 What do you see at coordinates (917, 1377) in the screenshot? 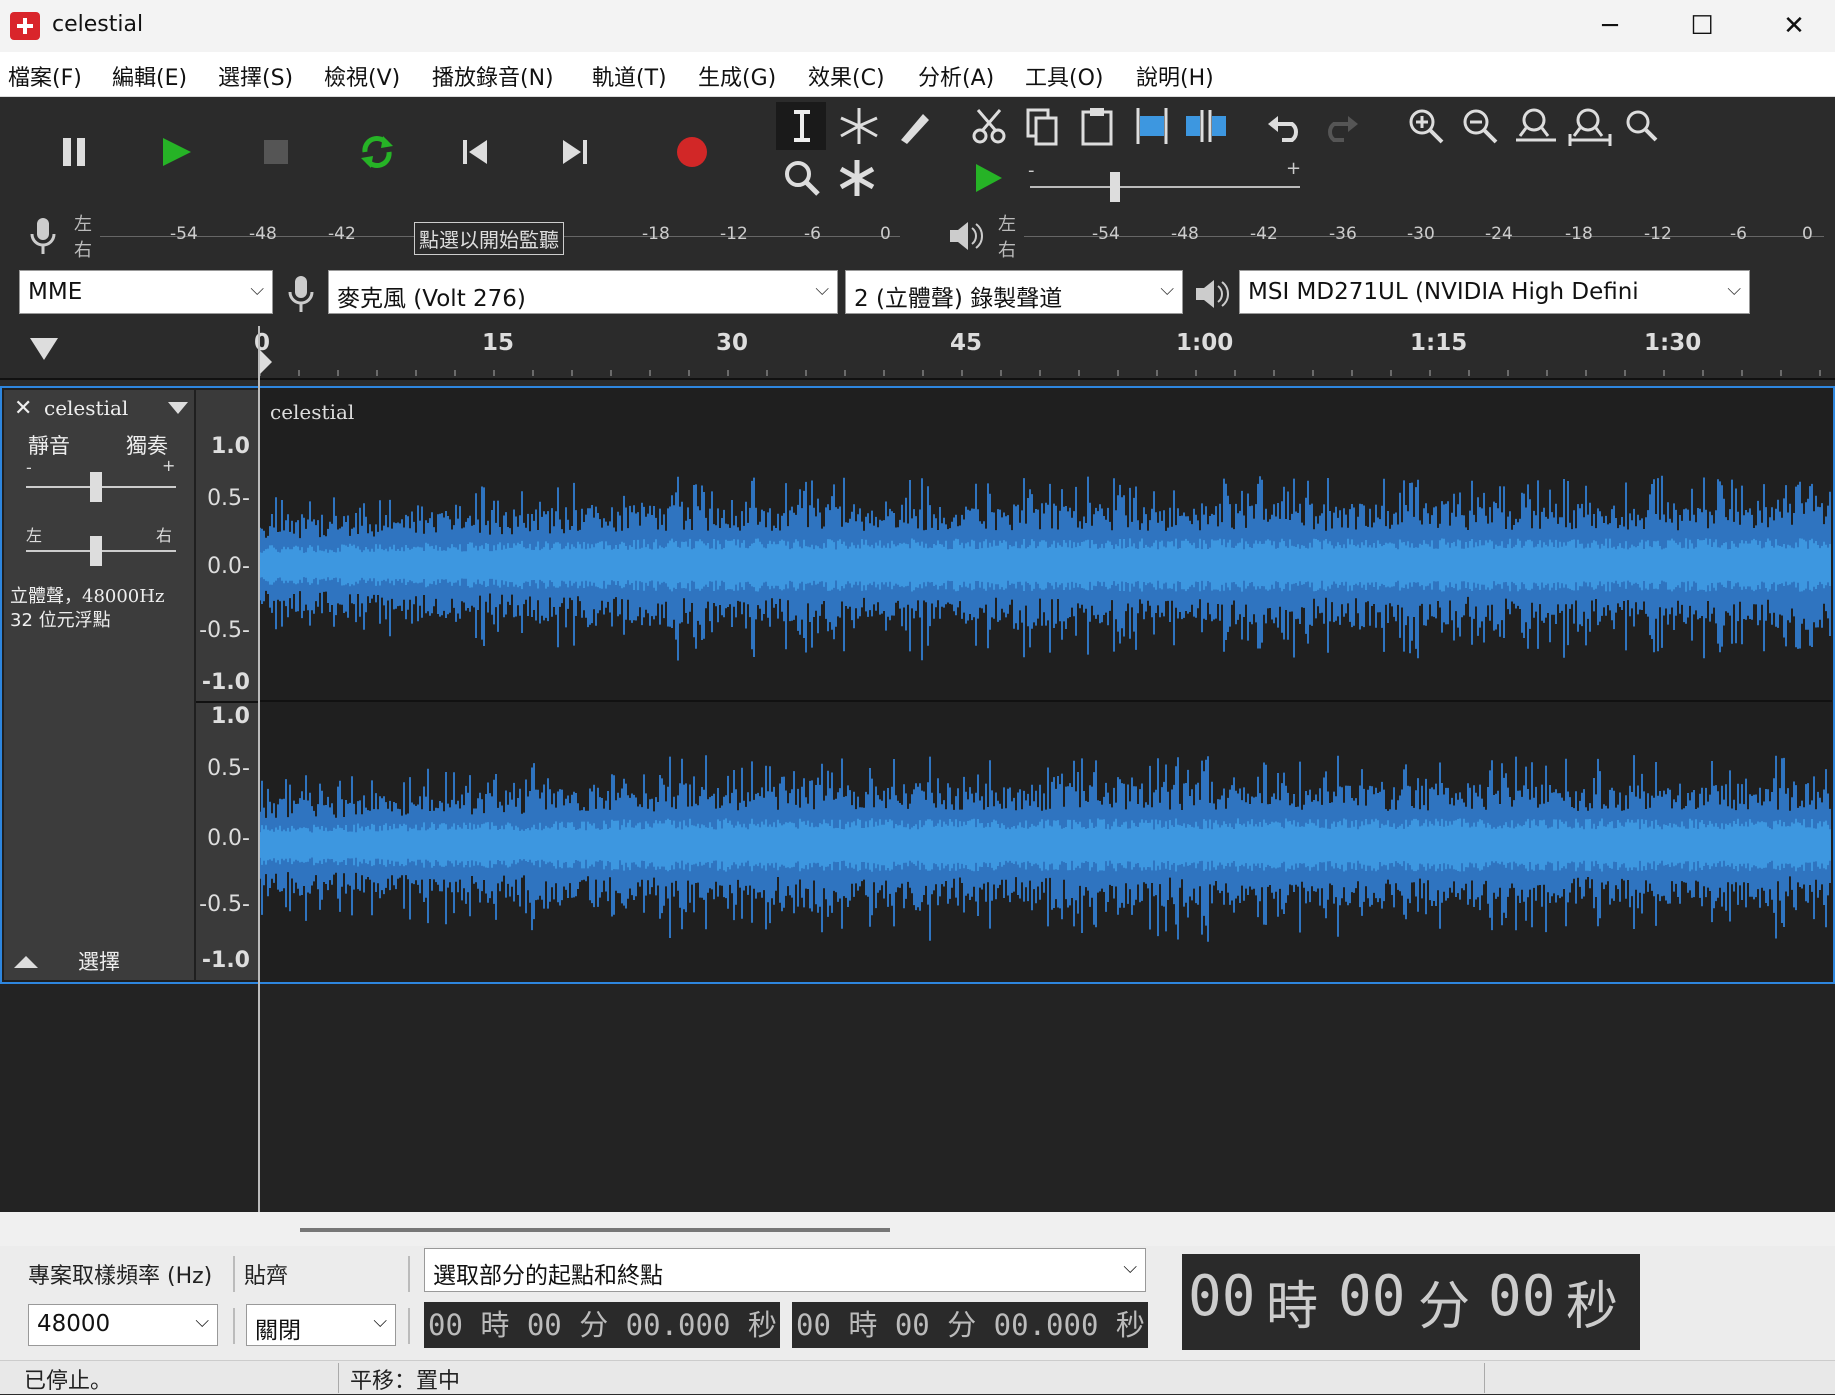
I see `status-bar: 已停止。 平移：置中` at bounding box center [917, 1377].